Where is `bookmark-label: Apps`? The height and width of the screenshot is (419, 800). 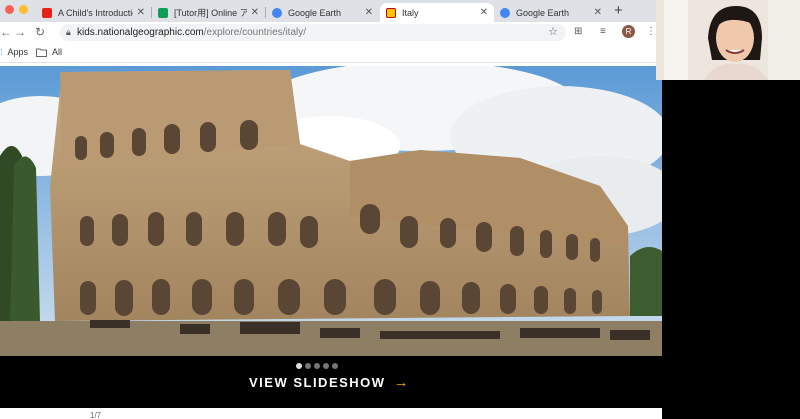
bookmark-label: Apps is located at coordinates (17, 52).